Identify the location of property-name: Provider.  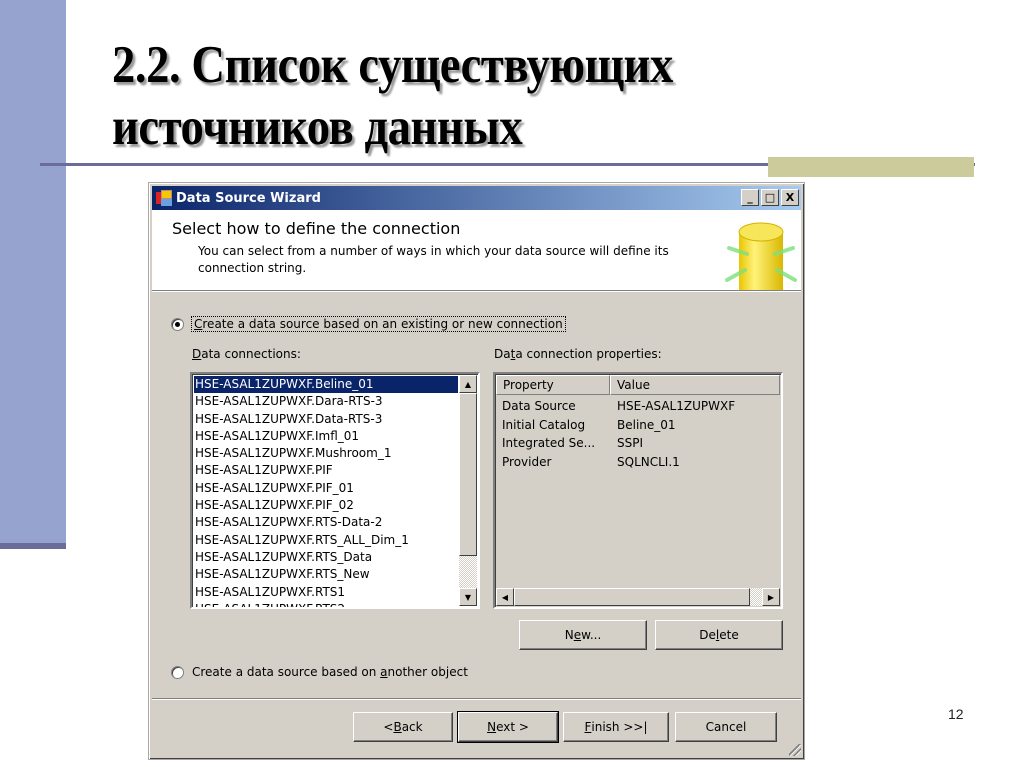
(527, 461).